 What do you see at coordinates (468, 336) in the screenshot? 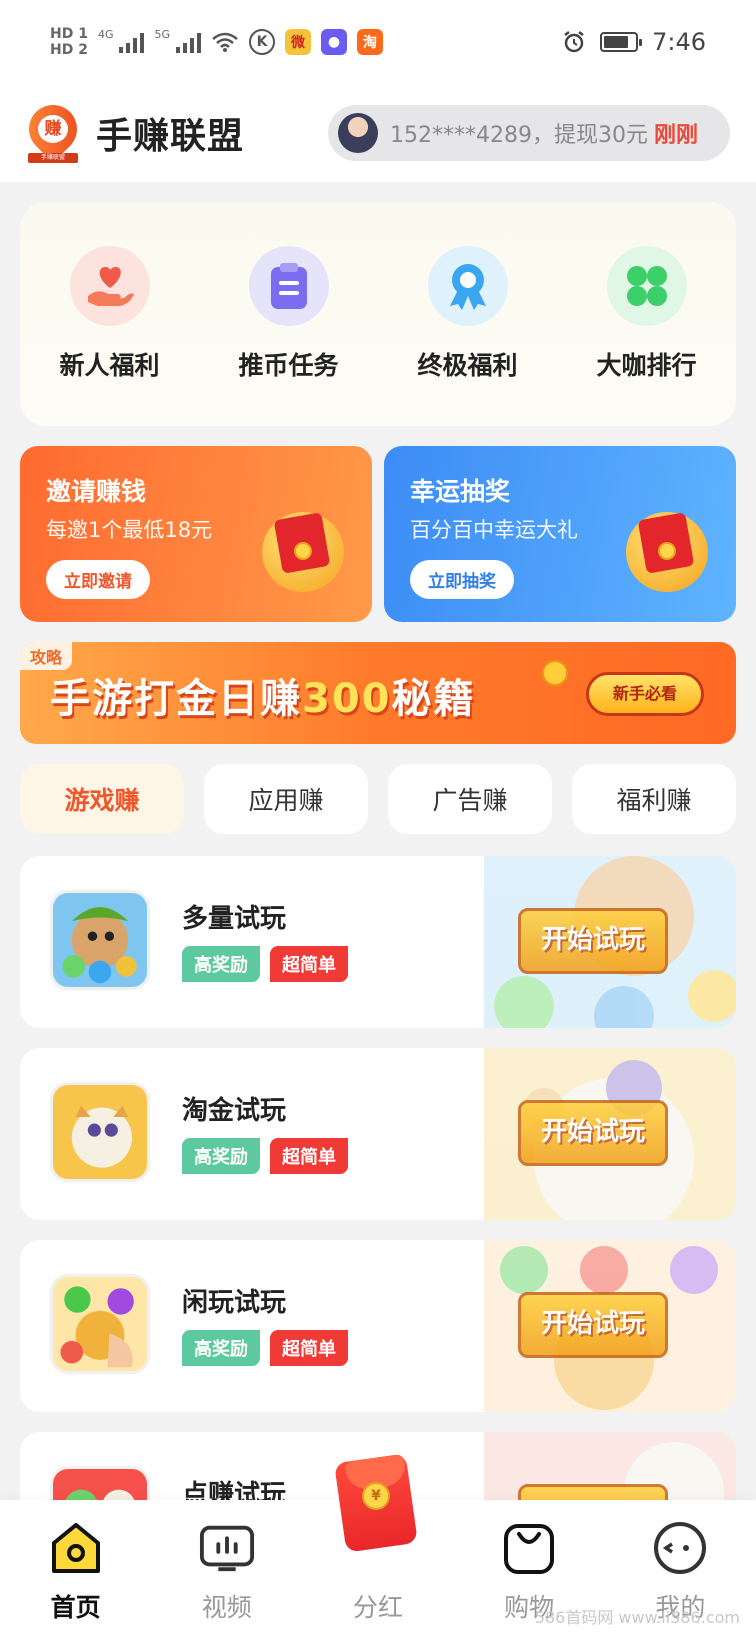
I see `feature-ultimate-welfare: 终极福利` at bounding box center [468, 336].